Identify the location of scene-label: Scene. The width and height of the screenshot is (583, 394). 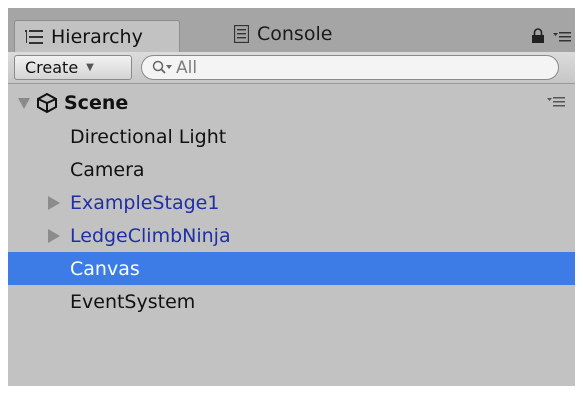
(96, 103).